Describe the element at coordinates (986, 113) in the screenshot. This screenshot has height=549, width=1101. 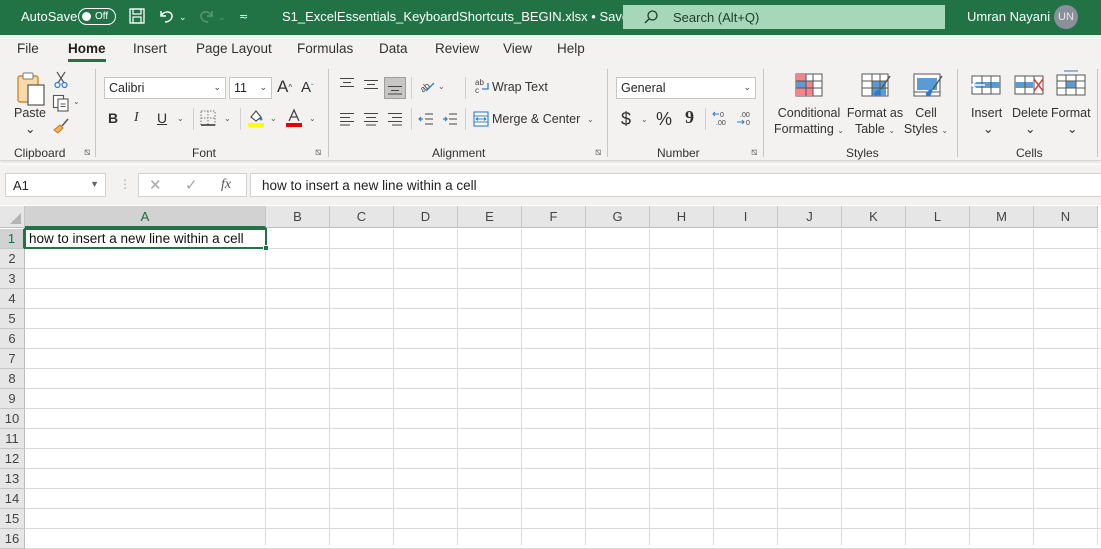
I see `insert-cells-button: Insert` at that location.